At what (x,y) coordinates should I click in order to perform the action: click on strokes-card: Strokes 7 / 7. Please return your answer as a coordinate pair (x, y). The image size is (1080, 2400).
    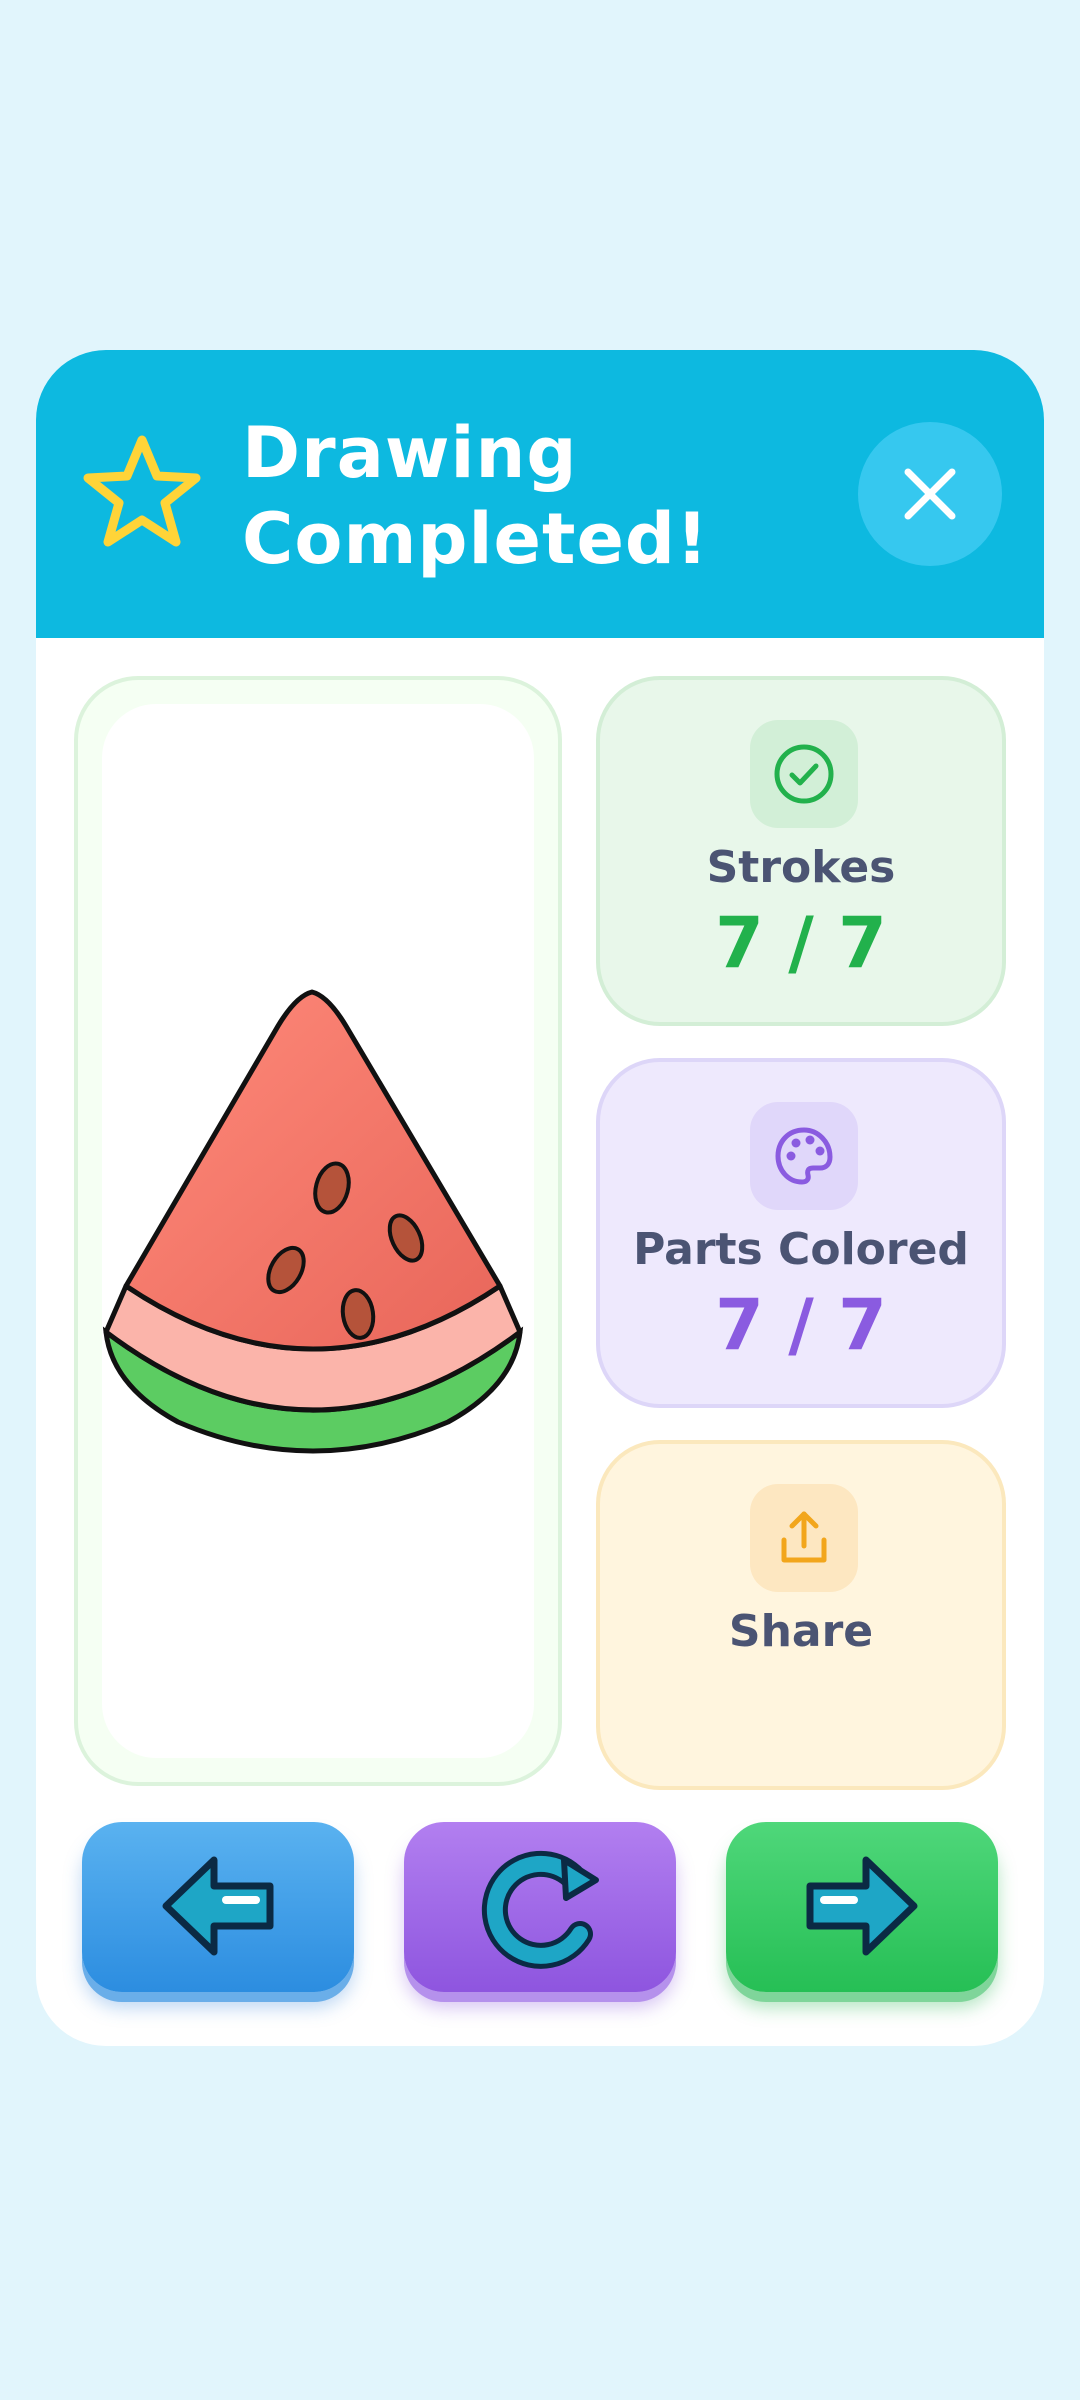
    Looking at the image, I should click on (801, 851).